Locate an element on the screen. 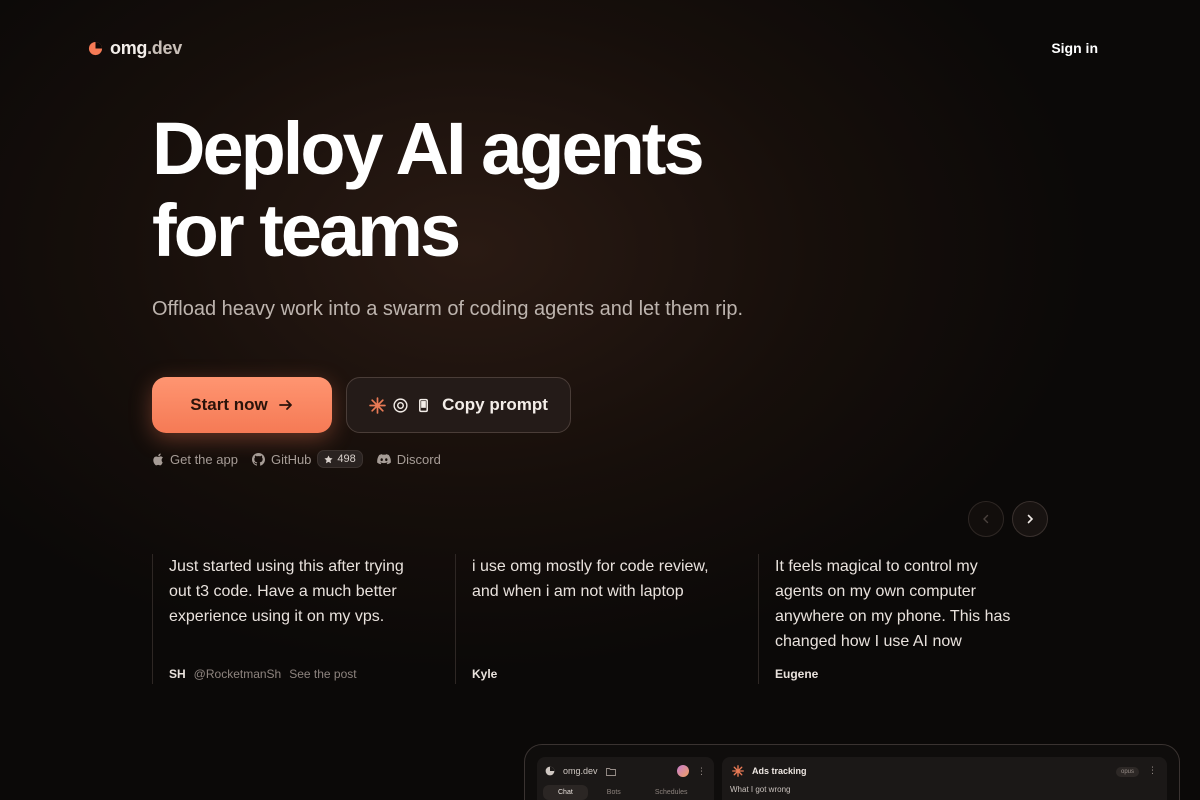 The width and height of the screenshot is (1200, 800). logo-text: omg.dev is located at coordinates (146, 48).